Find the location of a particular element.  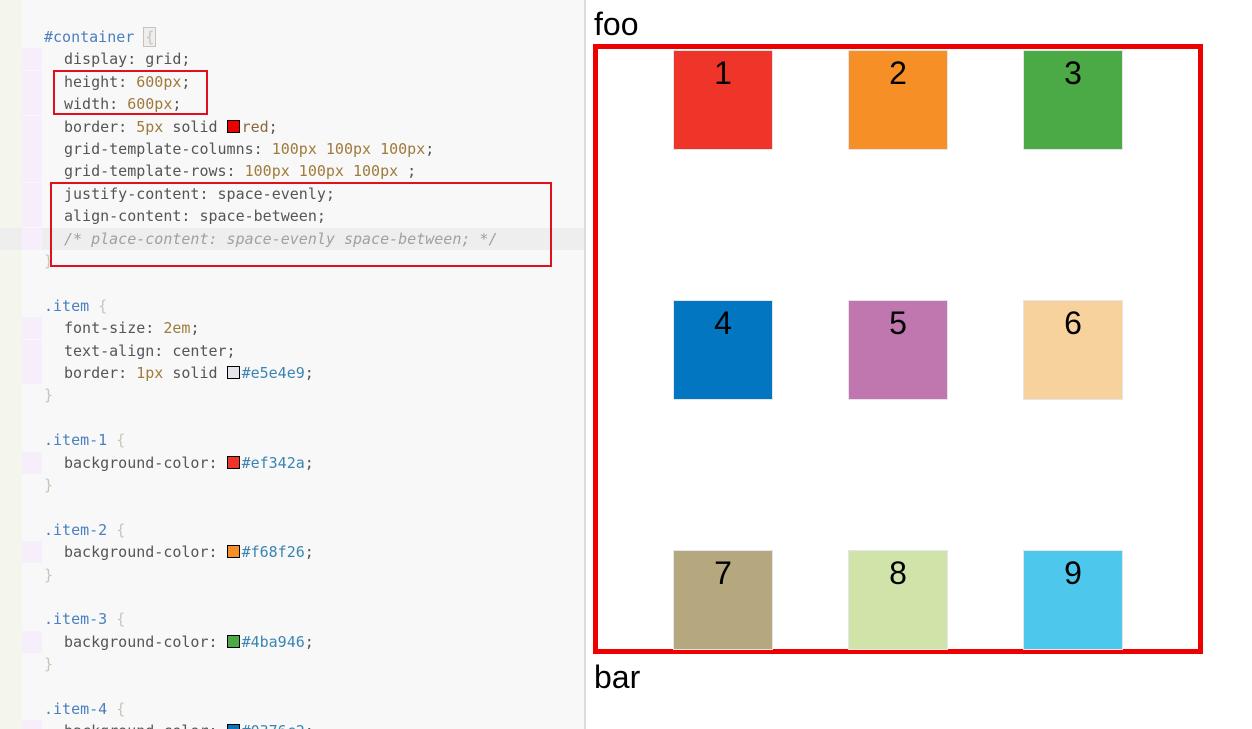

code-token: font-size: is located at coordinates (114, 328).